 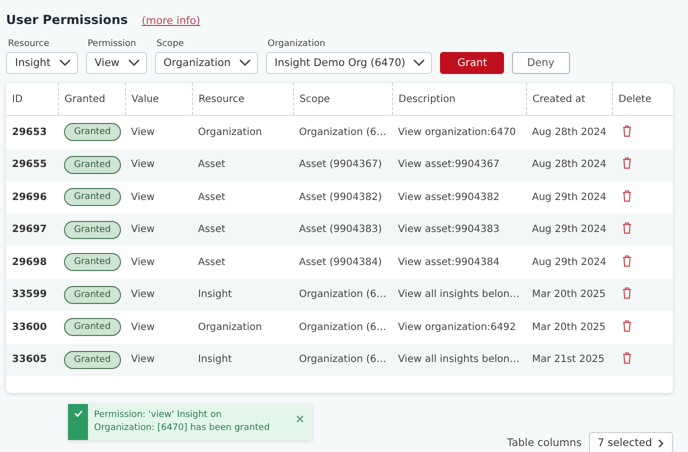 What do you see at coordinates (472, 63) in the screenshot?
I see `grant-button: Grant` at bounding box center [472, 63].